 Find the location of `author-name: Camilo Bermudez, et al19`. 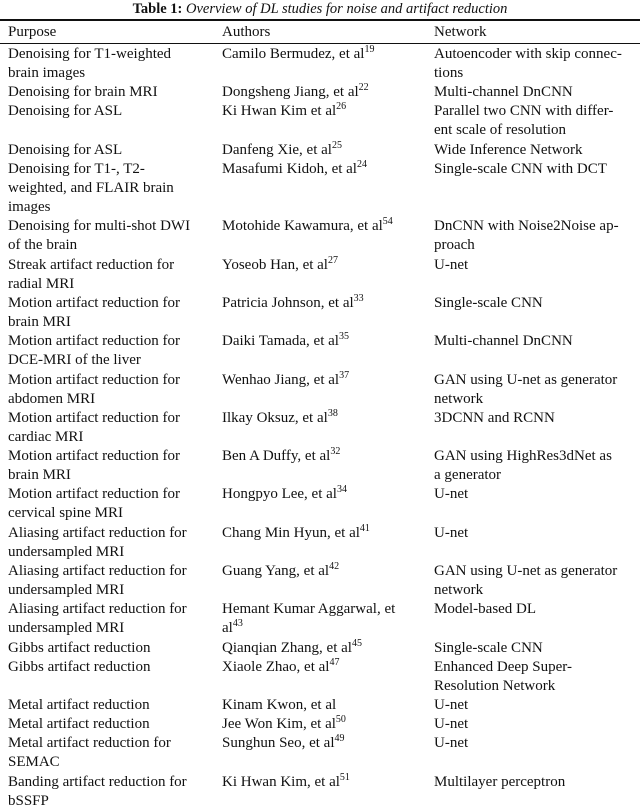

author-name: Camilo Bermudez, et al19 is located at coordinates (298, 53).